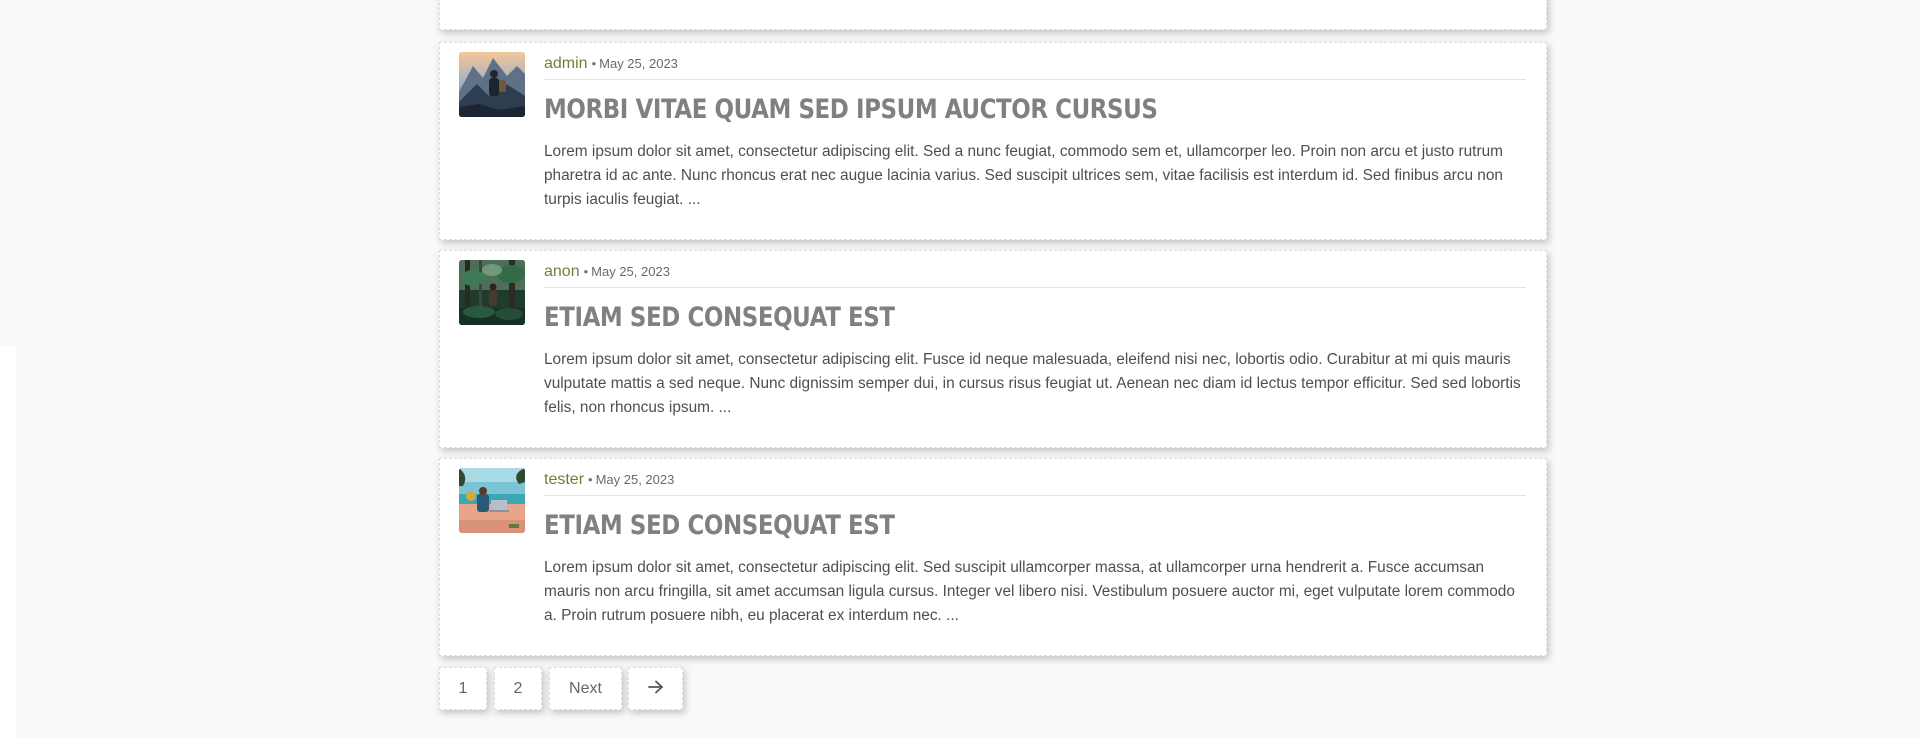 This screenshot has height=738, width=1920. I want to click on post-meta: admin • May 25, 2023, so click(1035, 66).